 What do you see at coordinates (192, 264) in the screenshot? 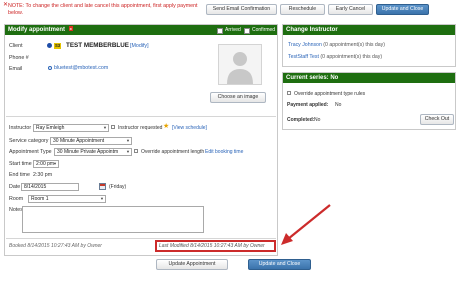
I see `update-appointment-button: Update Appointment` at bounding box center [192, 264].